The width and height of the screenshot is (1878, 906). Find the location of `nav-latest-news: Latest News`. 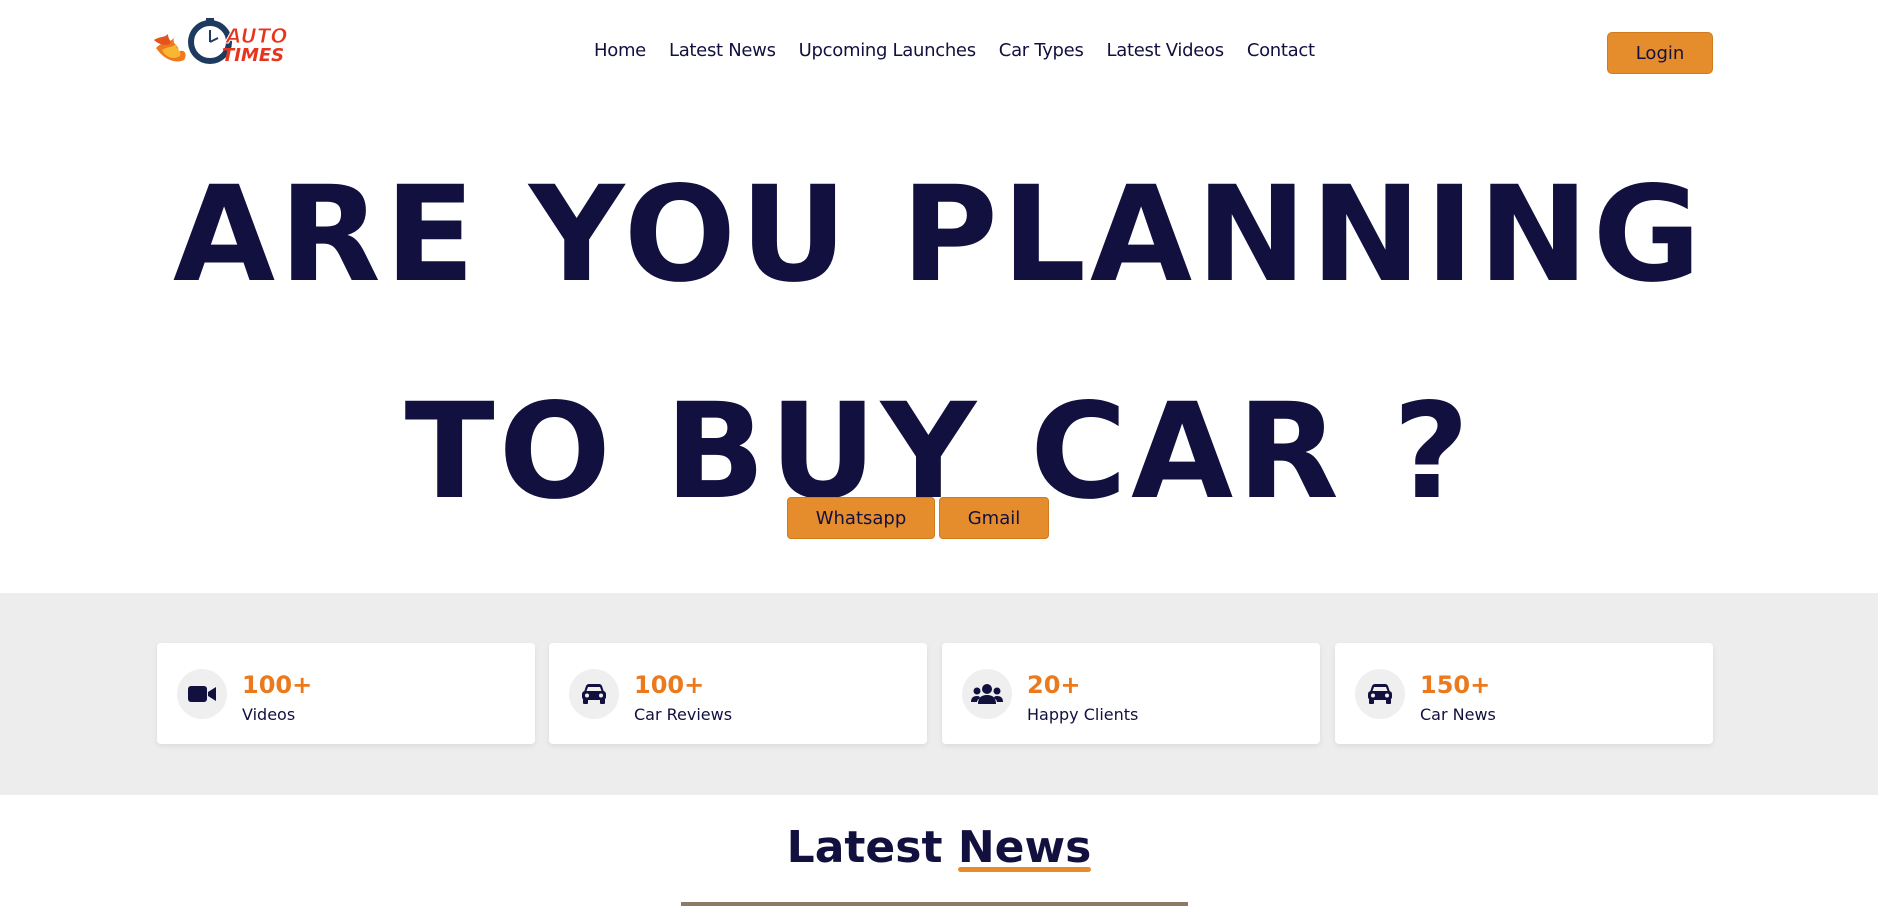

nav-latest-news: Latest News is located at coordinates (722, 50).